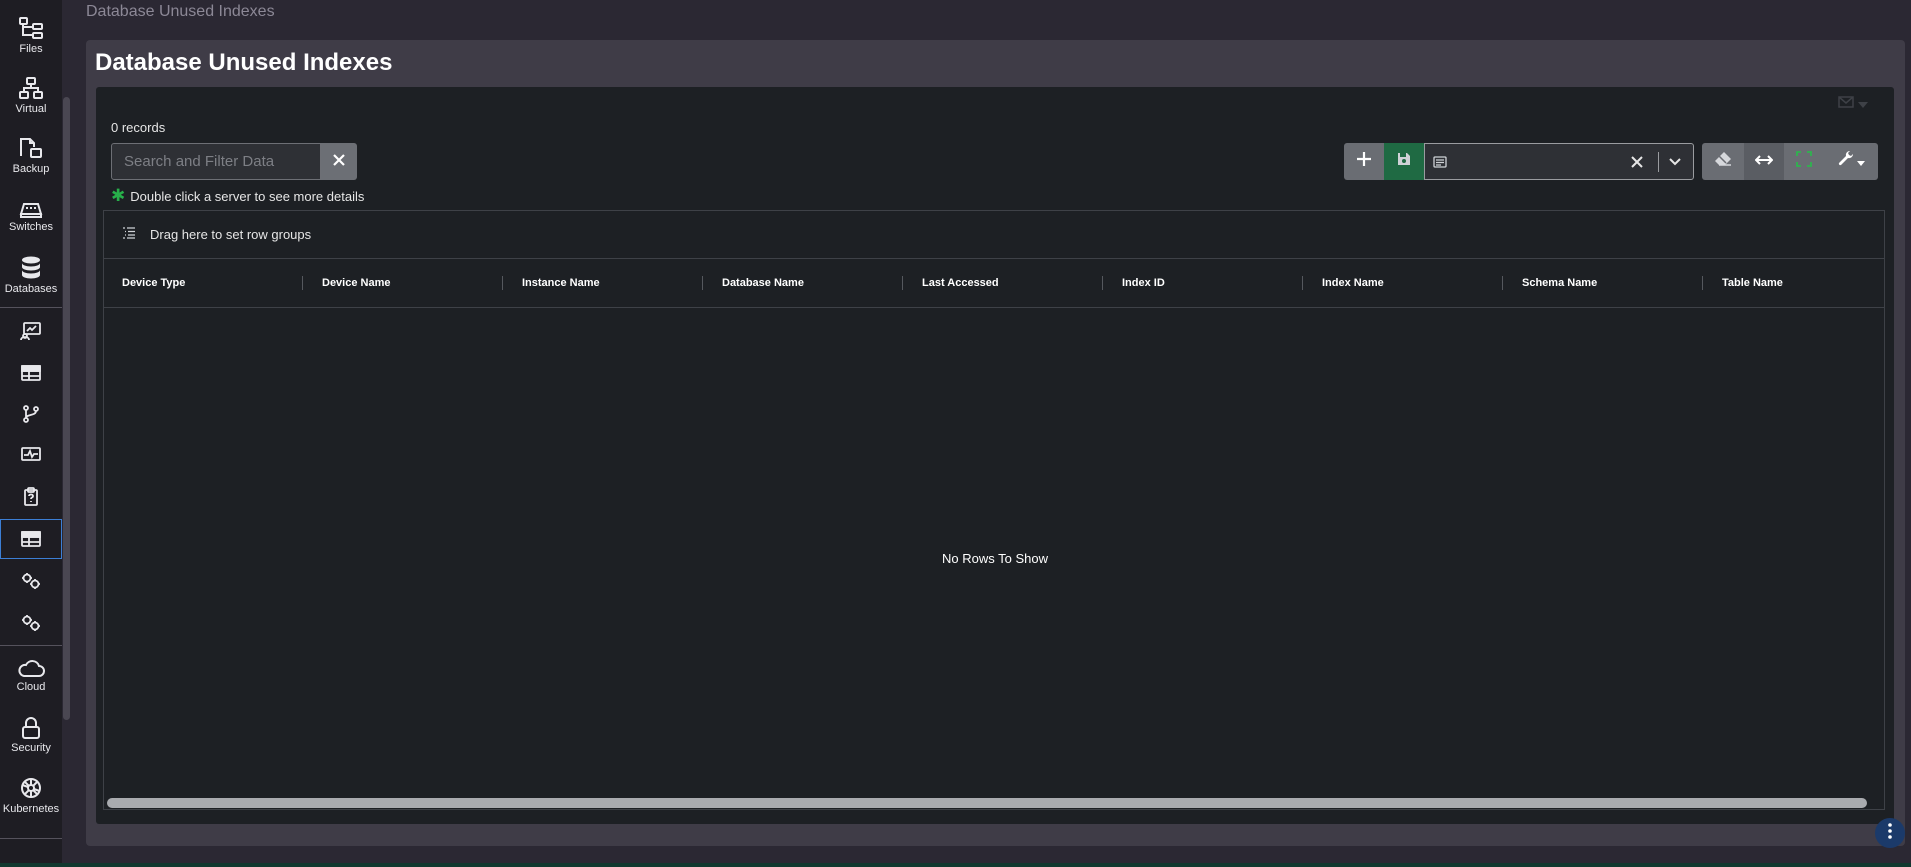 This screenshot has width=1911, height=867. Describe the element at coordinates (31, 28) in the screenshot. I see `files-tree-icon` at that location.